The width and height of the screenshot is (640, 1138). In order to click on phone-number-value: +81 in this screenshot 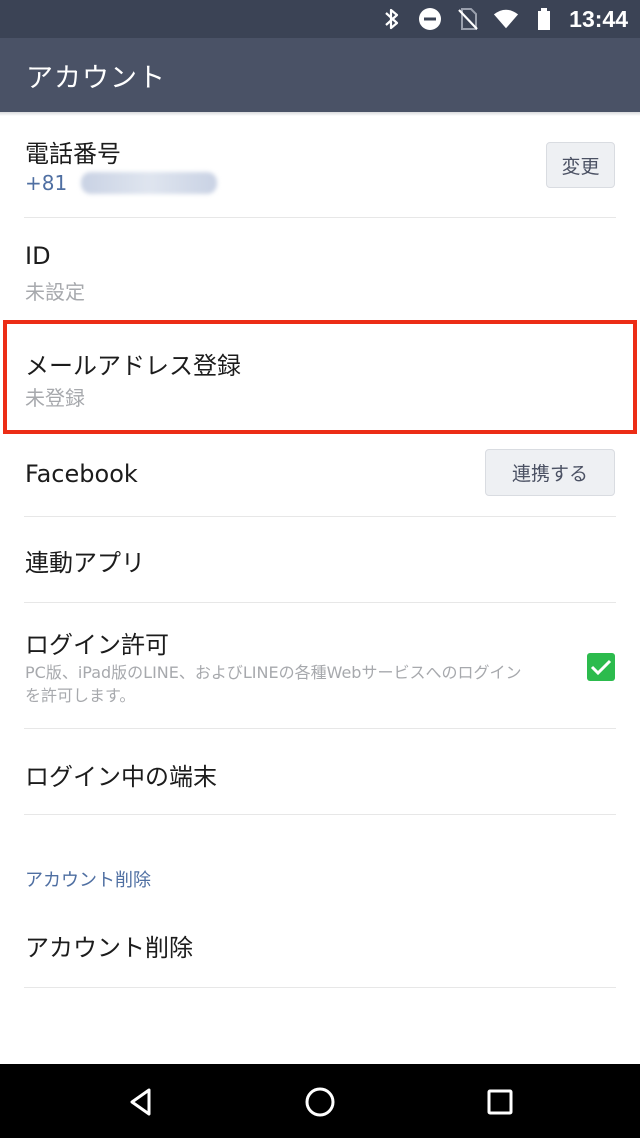, I will do `click(121, 183)`.